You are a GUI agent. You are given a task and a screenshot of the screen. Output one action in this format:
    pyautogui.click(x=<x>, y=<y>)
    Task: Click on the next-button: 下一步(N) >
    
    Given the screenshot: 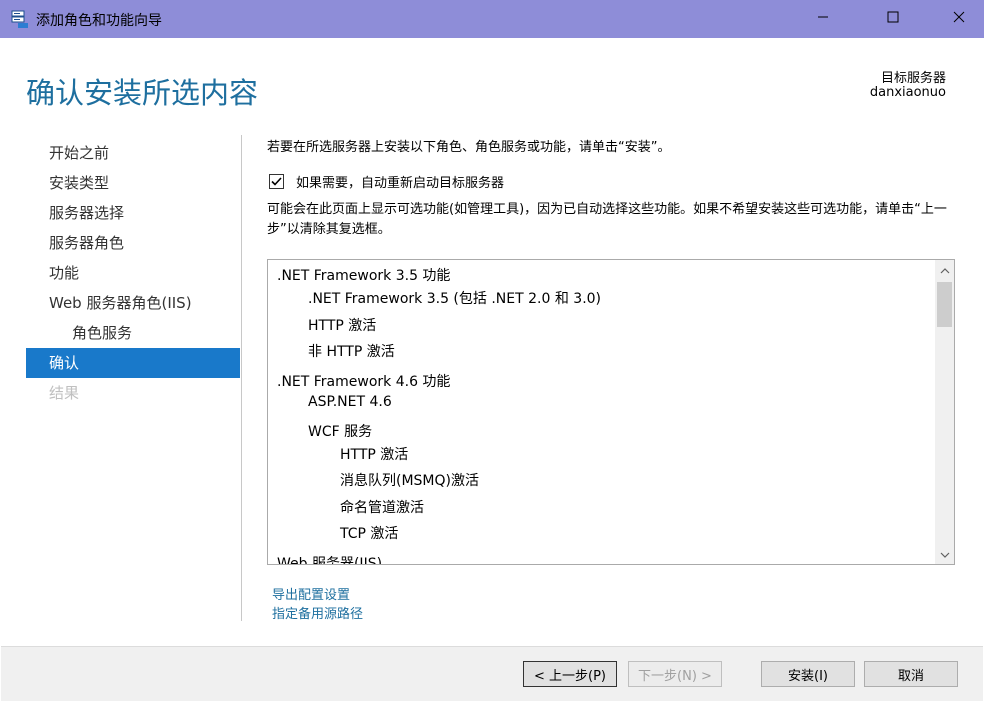 What is the action you would take?
    pyautogui.click(x=675, y=674)
    